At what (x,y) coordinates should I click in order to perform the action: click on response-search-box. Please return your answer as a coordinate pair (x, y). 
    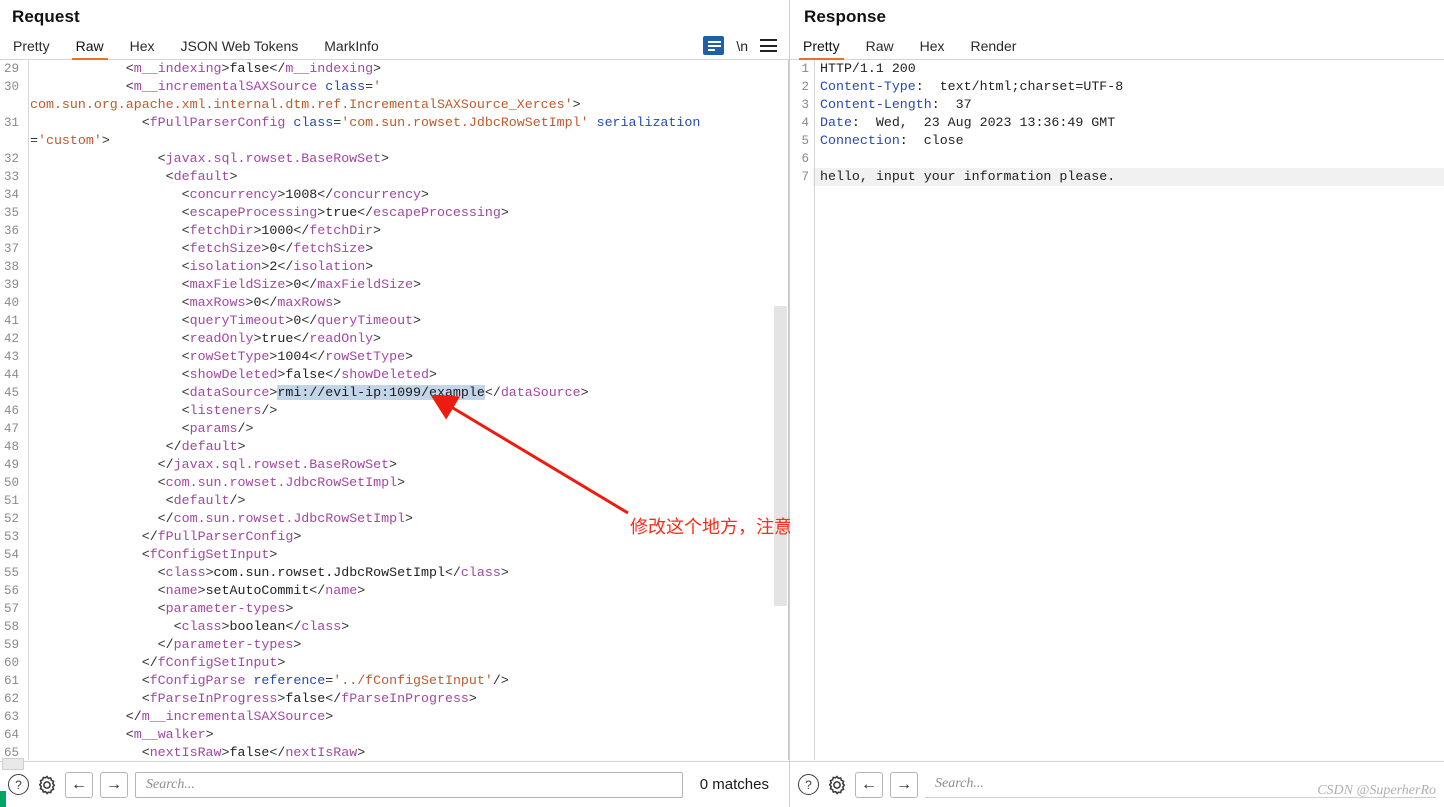
    Looking at the image, I should click on (1180, 784).